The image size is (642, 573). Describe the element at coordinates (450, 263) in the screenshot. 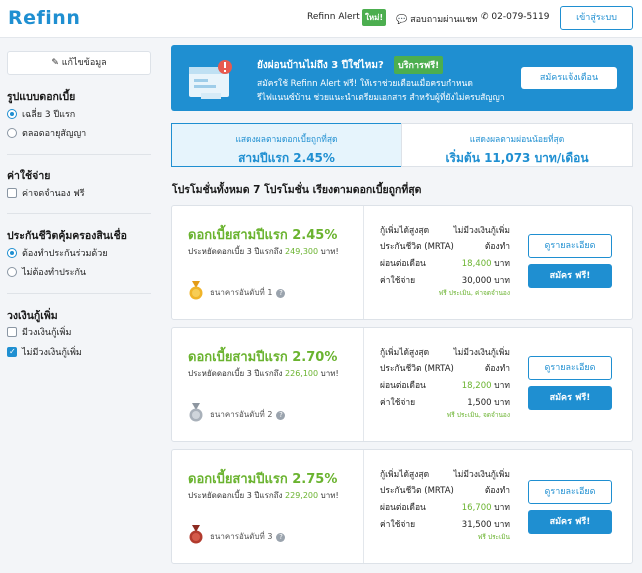

I see `monthly-value: 18,400 บาท` at that location.